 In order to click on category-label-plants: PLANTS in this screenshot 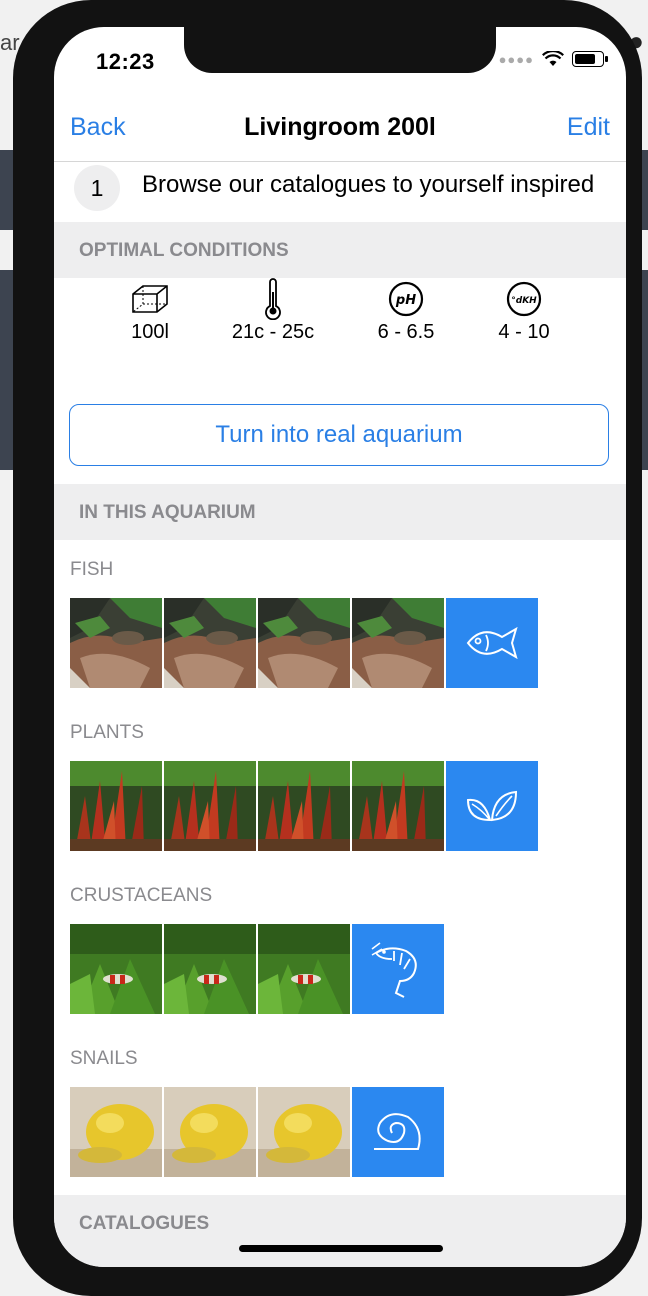, I will do `click(107, 732)`.